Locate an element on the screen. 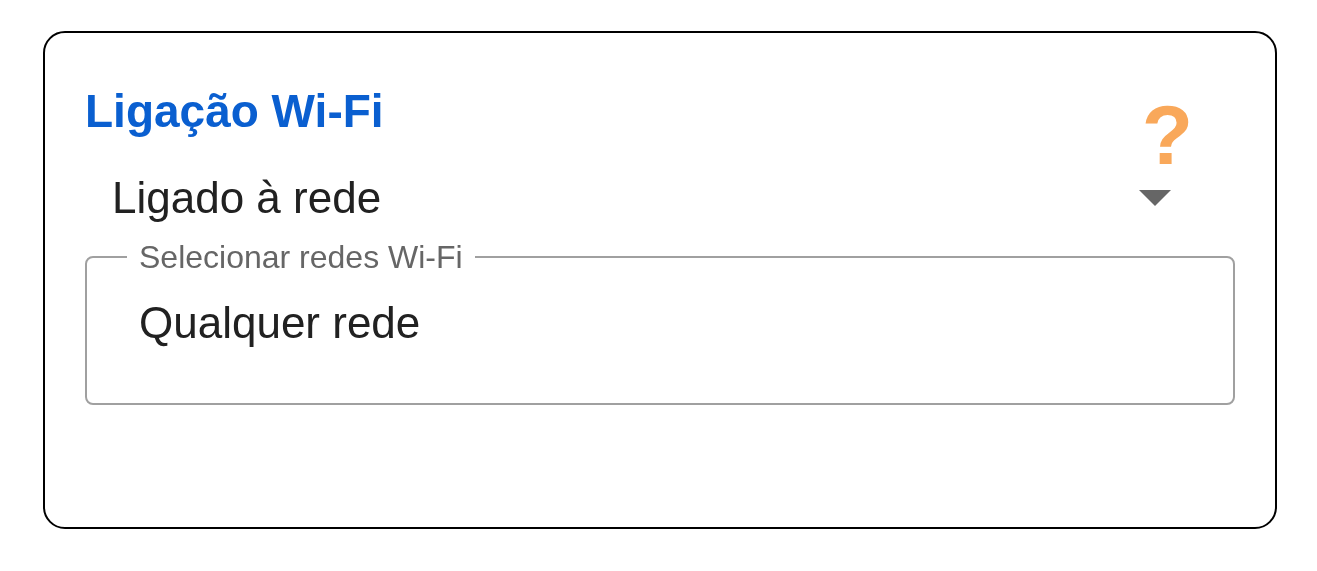 This screenshot has height=571, width=1317. caret-icon is located at coordinates (1155, 198).